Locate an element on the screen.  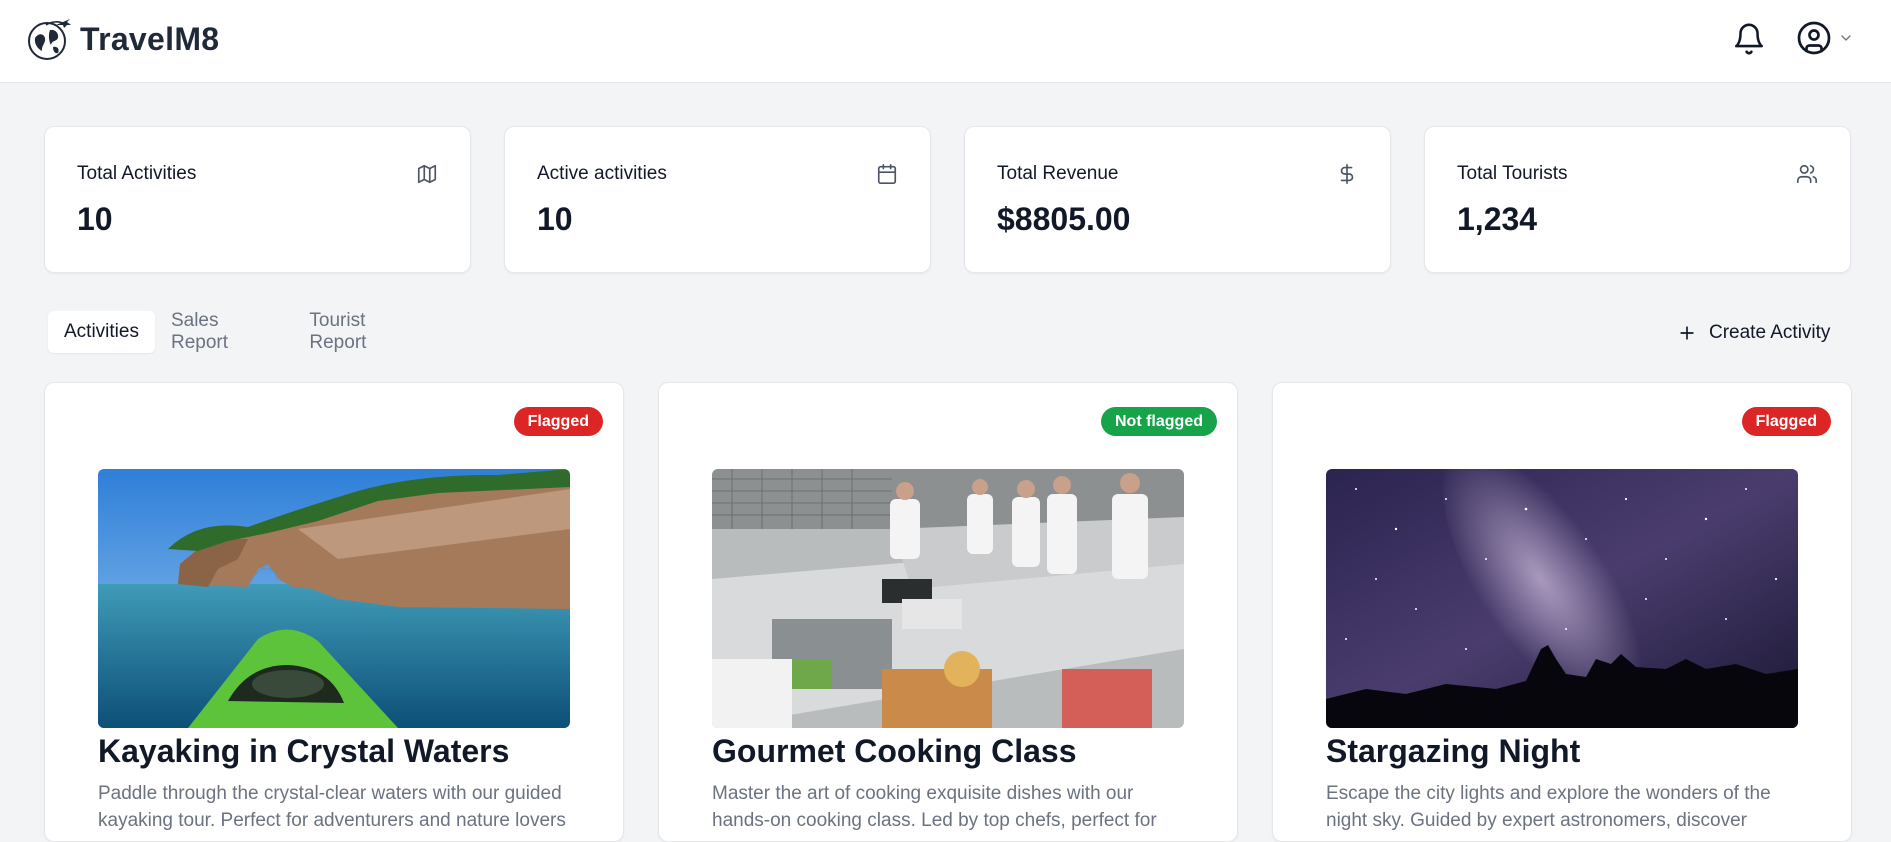
users-icon is located at coordinates (1807, 174).